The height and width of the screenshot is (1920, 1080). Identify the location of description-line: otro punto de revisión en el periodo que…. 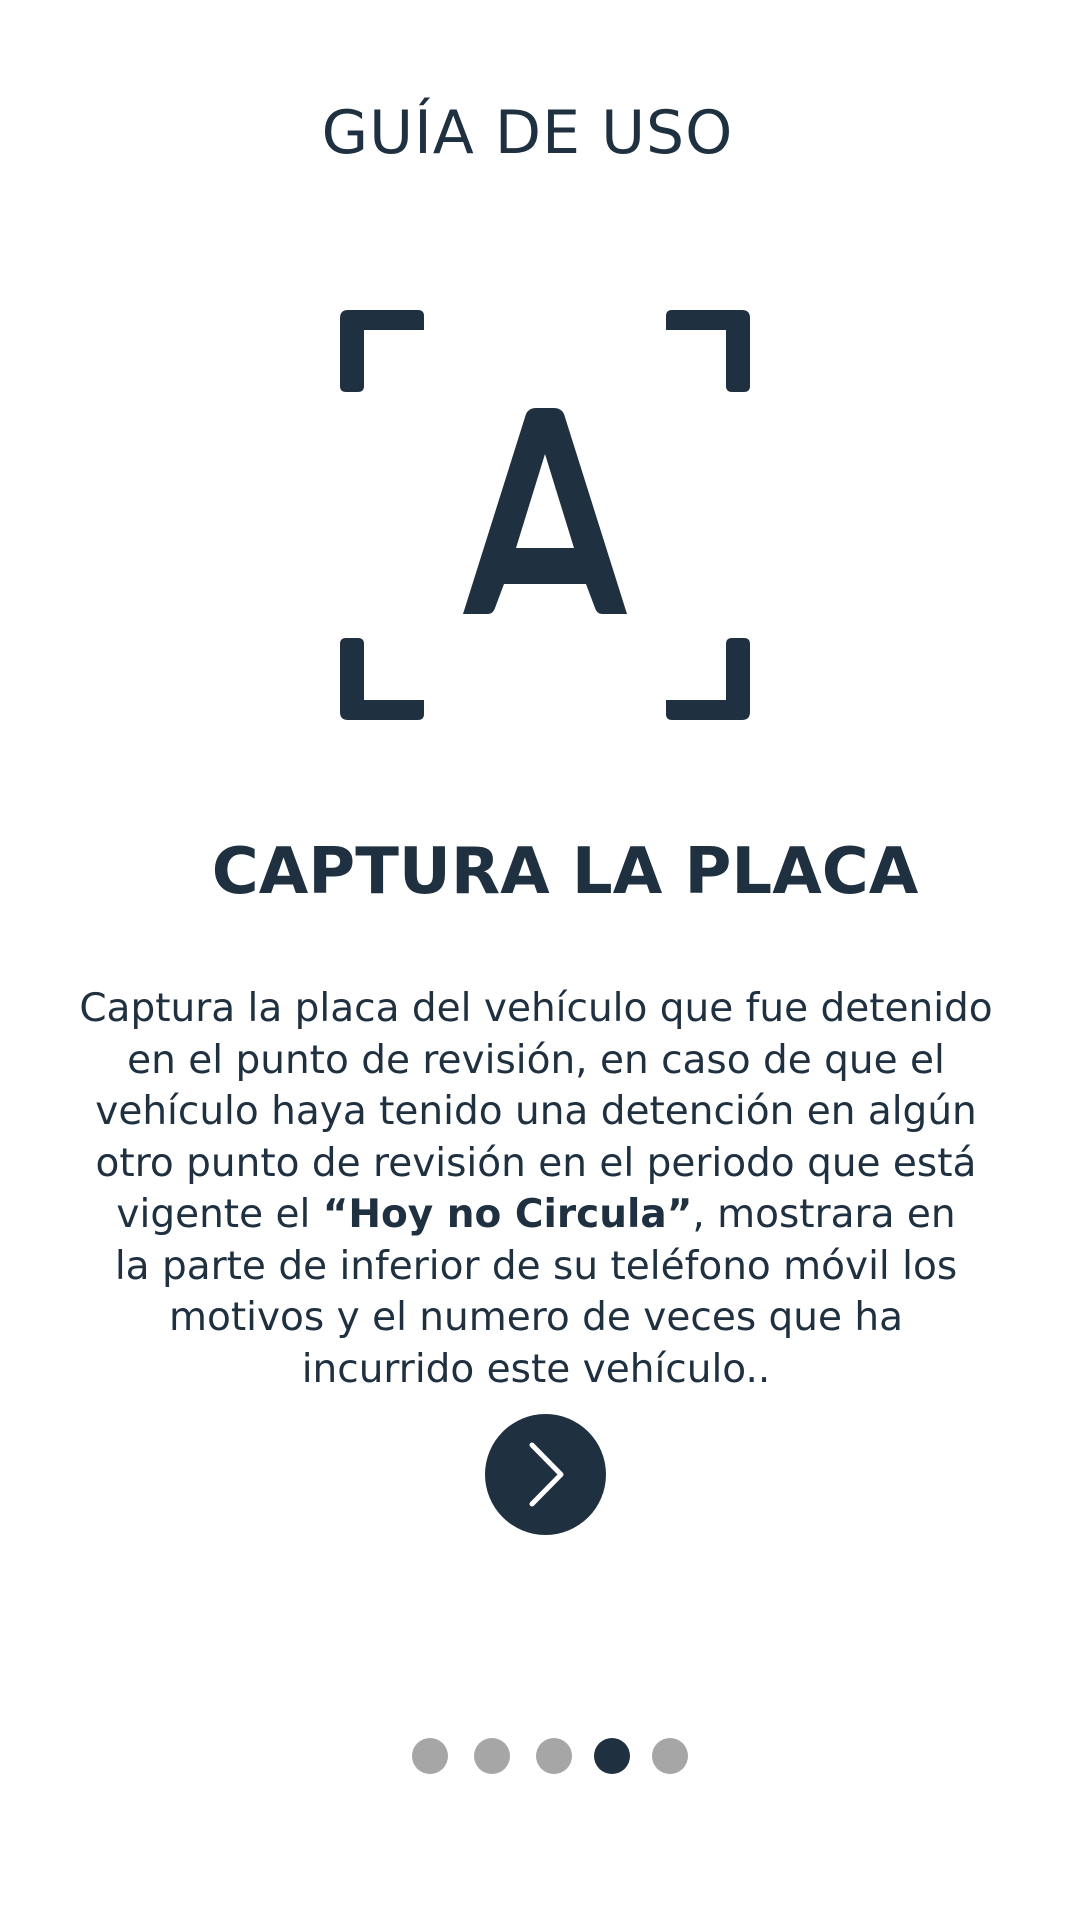
(536, 1163).